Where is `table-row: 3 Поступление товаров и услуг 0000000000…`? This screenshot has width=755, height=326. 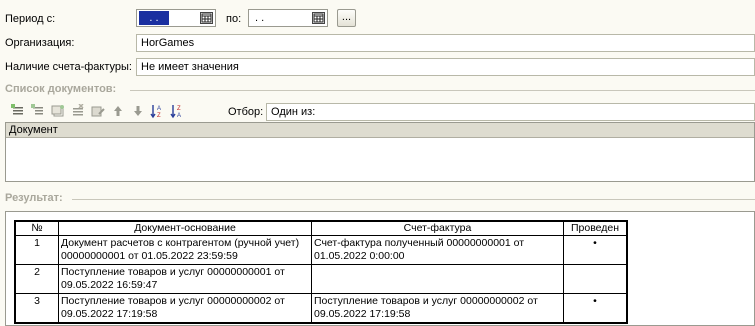
table-row: 3 Поступление товаров и услуг 0000000000… is located at coordinates (321, 308).